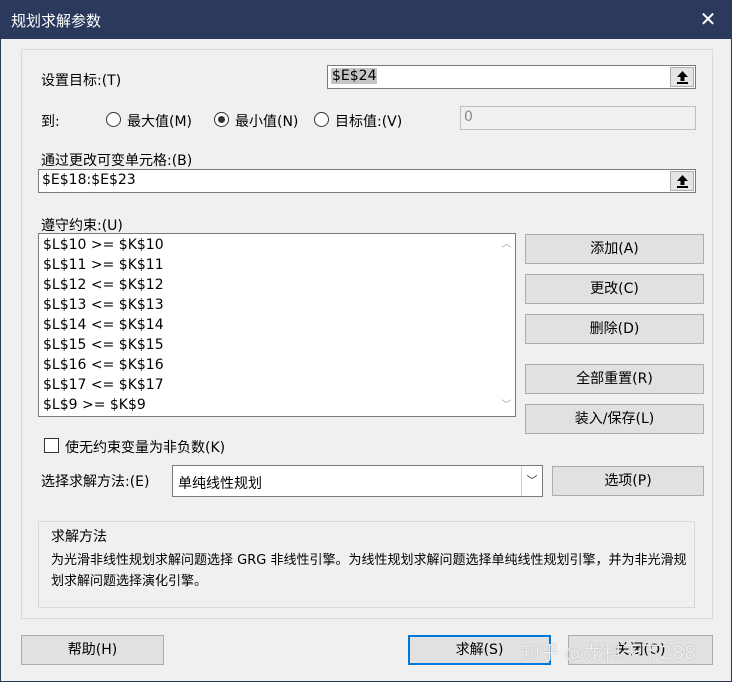 This screenshot has height=682, width=732. Describe the element at coordinates (92, 650) in the screenshot. I see `help-button: 帮助(H)` at that location.